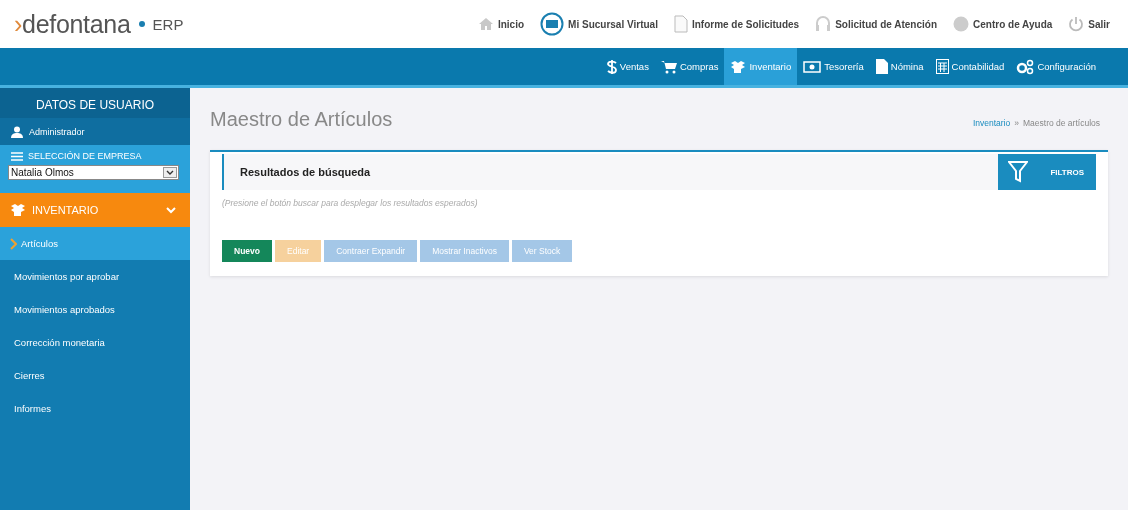 Image resolution: width=1128 pixels, height=510 pixels. I want to click on user-row: Administrador, so click(95, 131).